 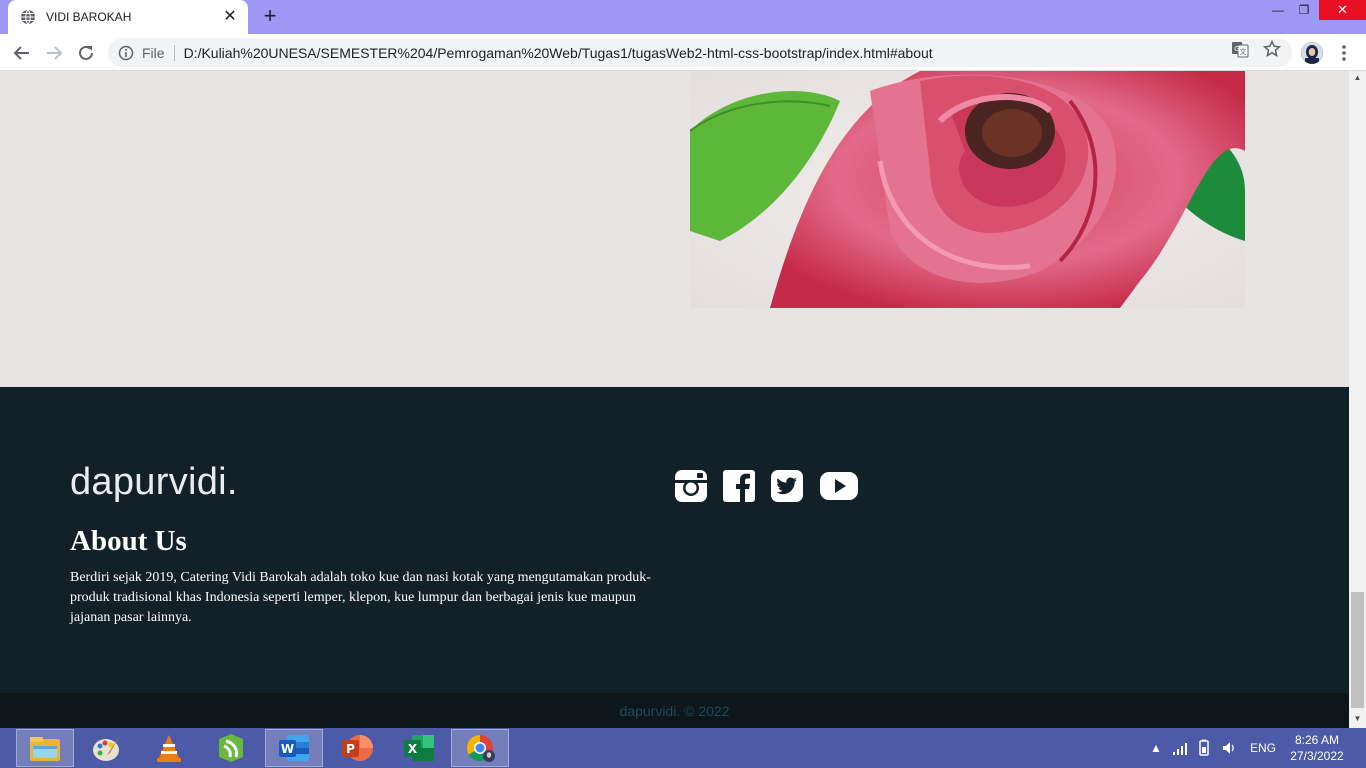 I want to click on word-icon: W, so click(x=294, y=748).